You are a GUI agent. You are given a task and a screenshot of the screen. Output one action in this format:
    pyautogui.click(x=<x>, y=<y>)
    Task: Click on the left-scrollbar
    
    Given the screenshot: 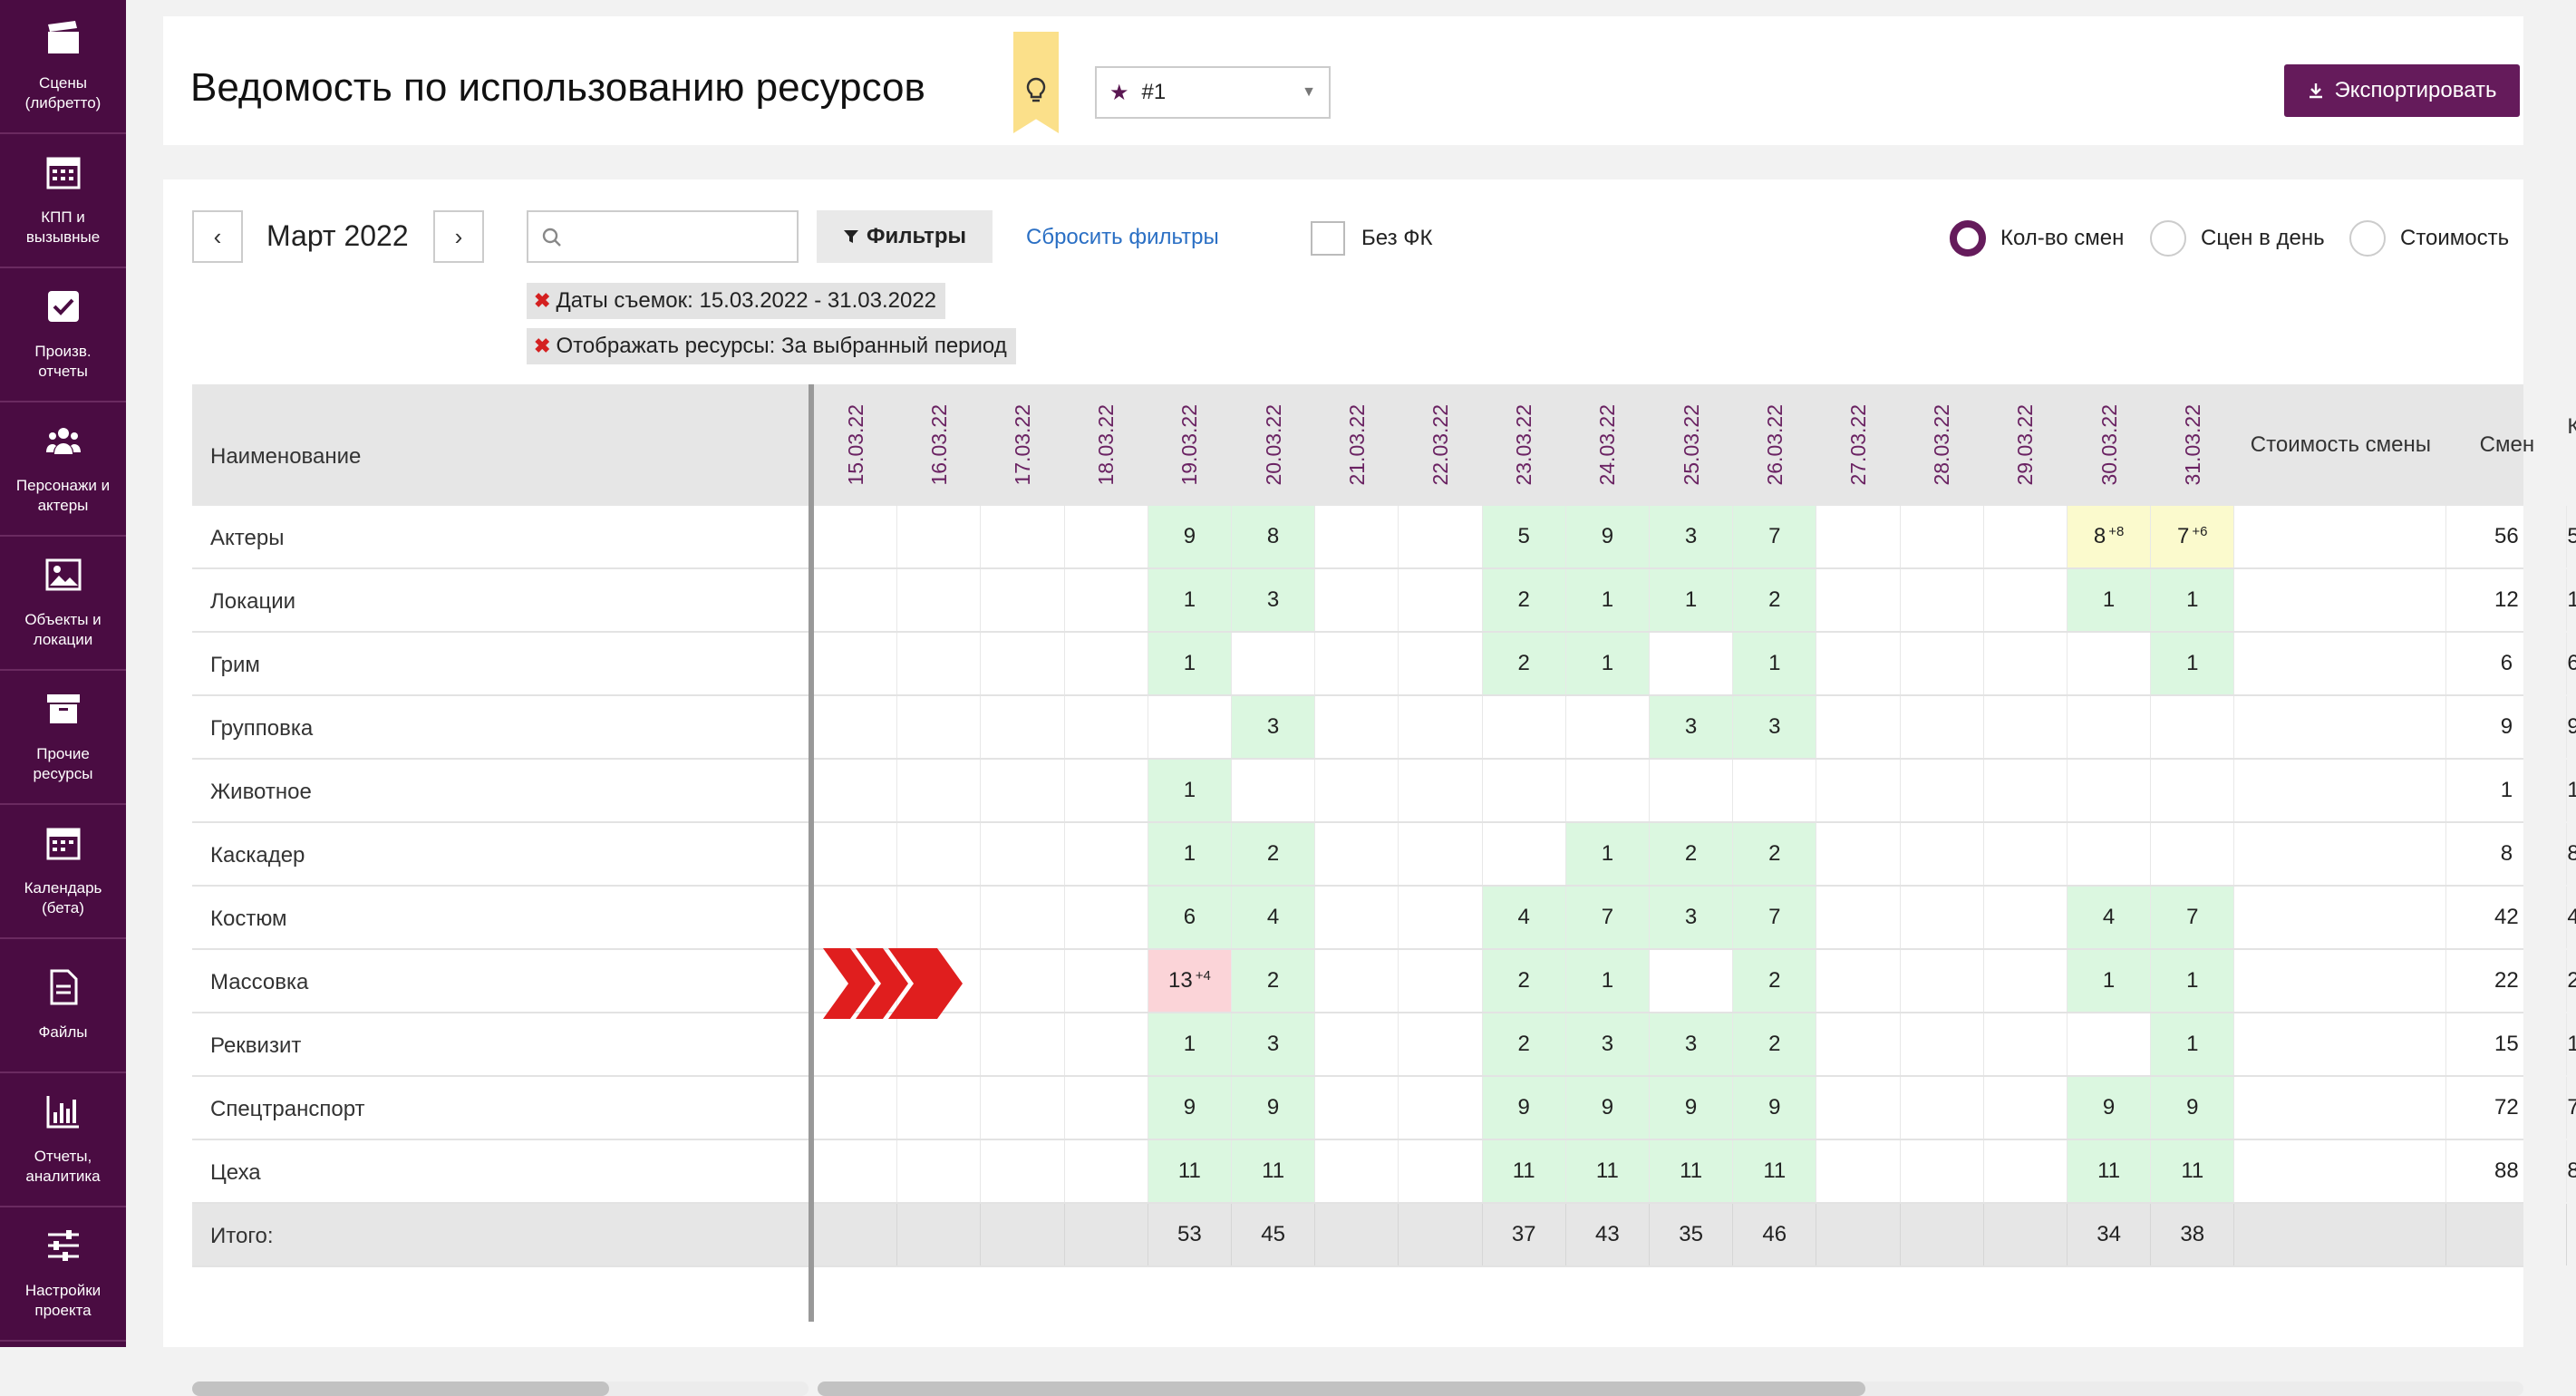 What is the action you would take?
    pyautogui.click(x=500, y=1388)
    